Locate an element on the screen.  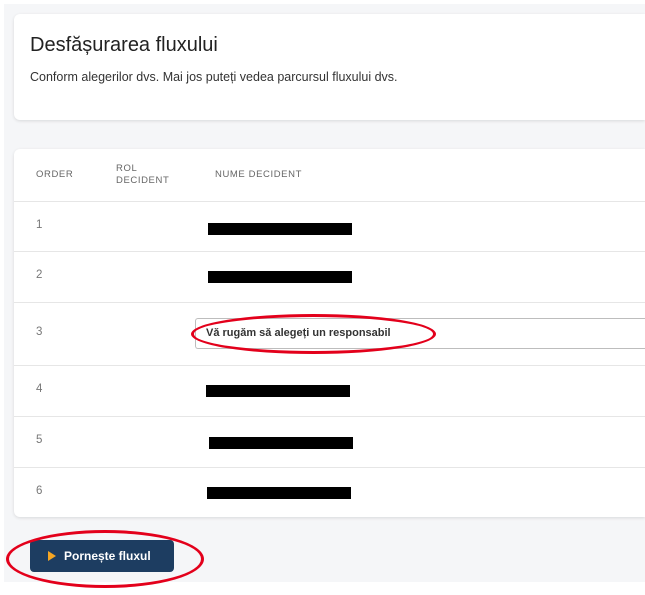
column-header-rol-decident: ROL DECIDENT is located at coordinates (143, 174).